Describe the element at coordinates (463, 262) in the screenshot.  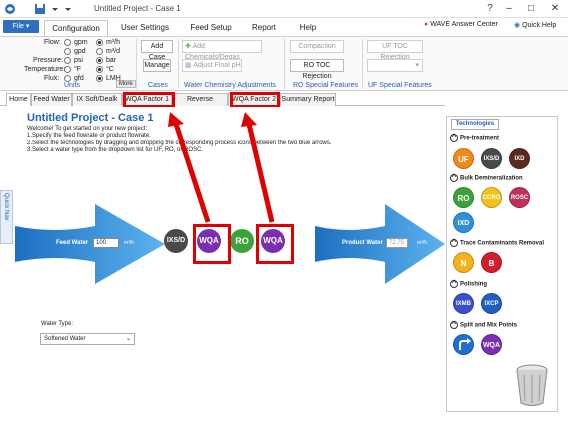
I see `n-tech-icon: N` at that location.